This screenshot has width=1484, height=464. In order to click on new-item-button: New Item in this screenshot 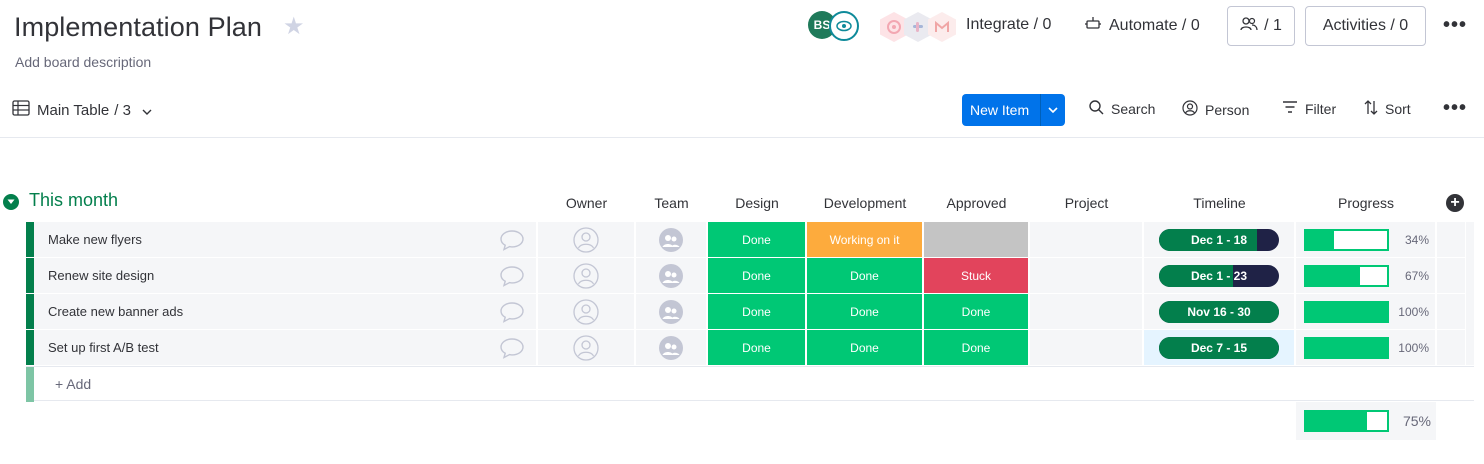, I will do `click(1013, 110)`.